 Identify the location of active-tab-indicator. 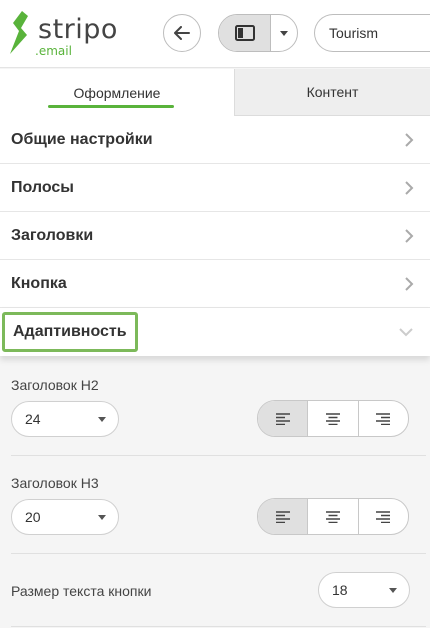
(111, 106).